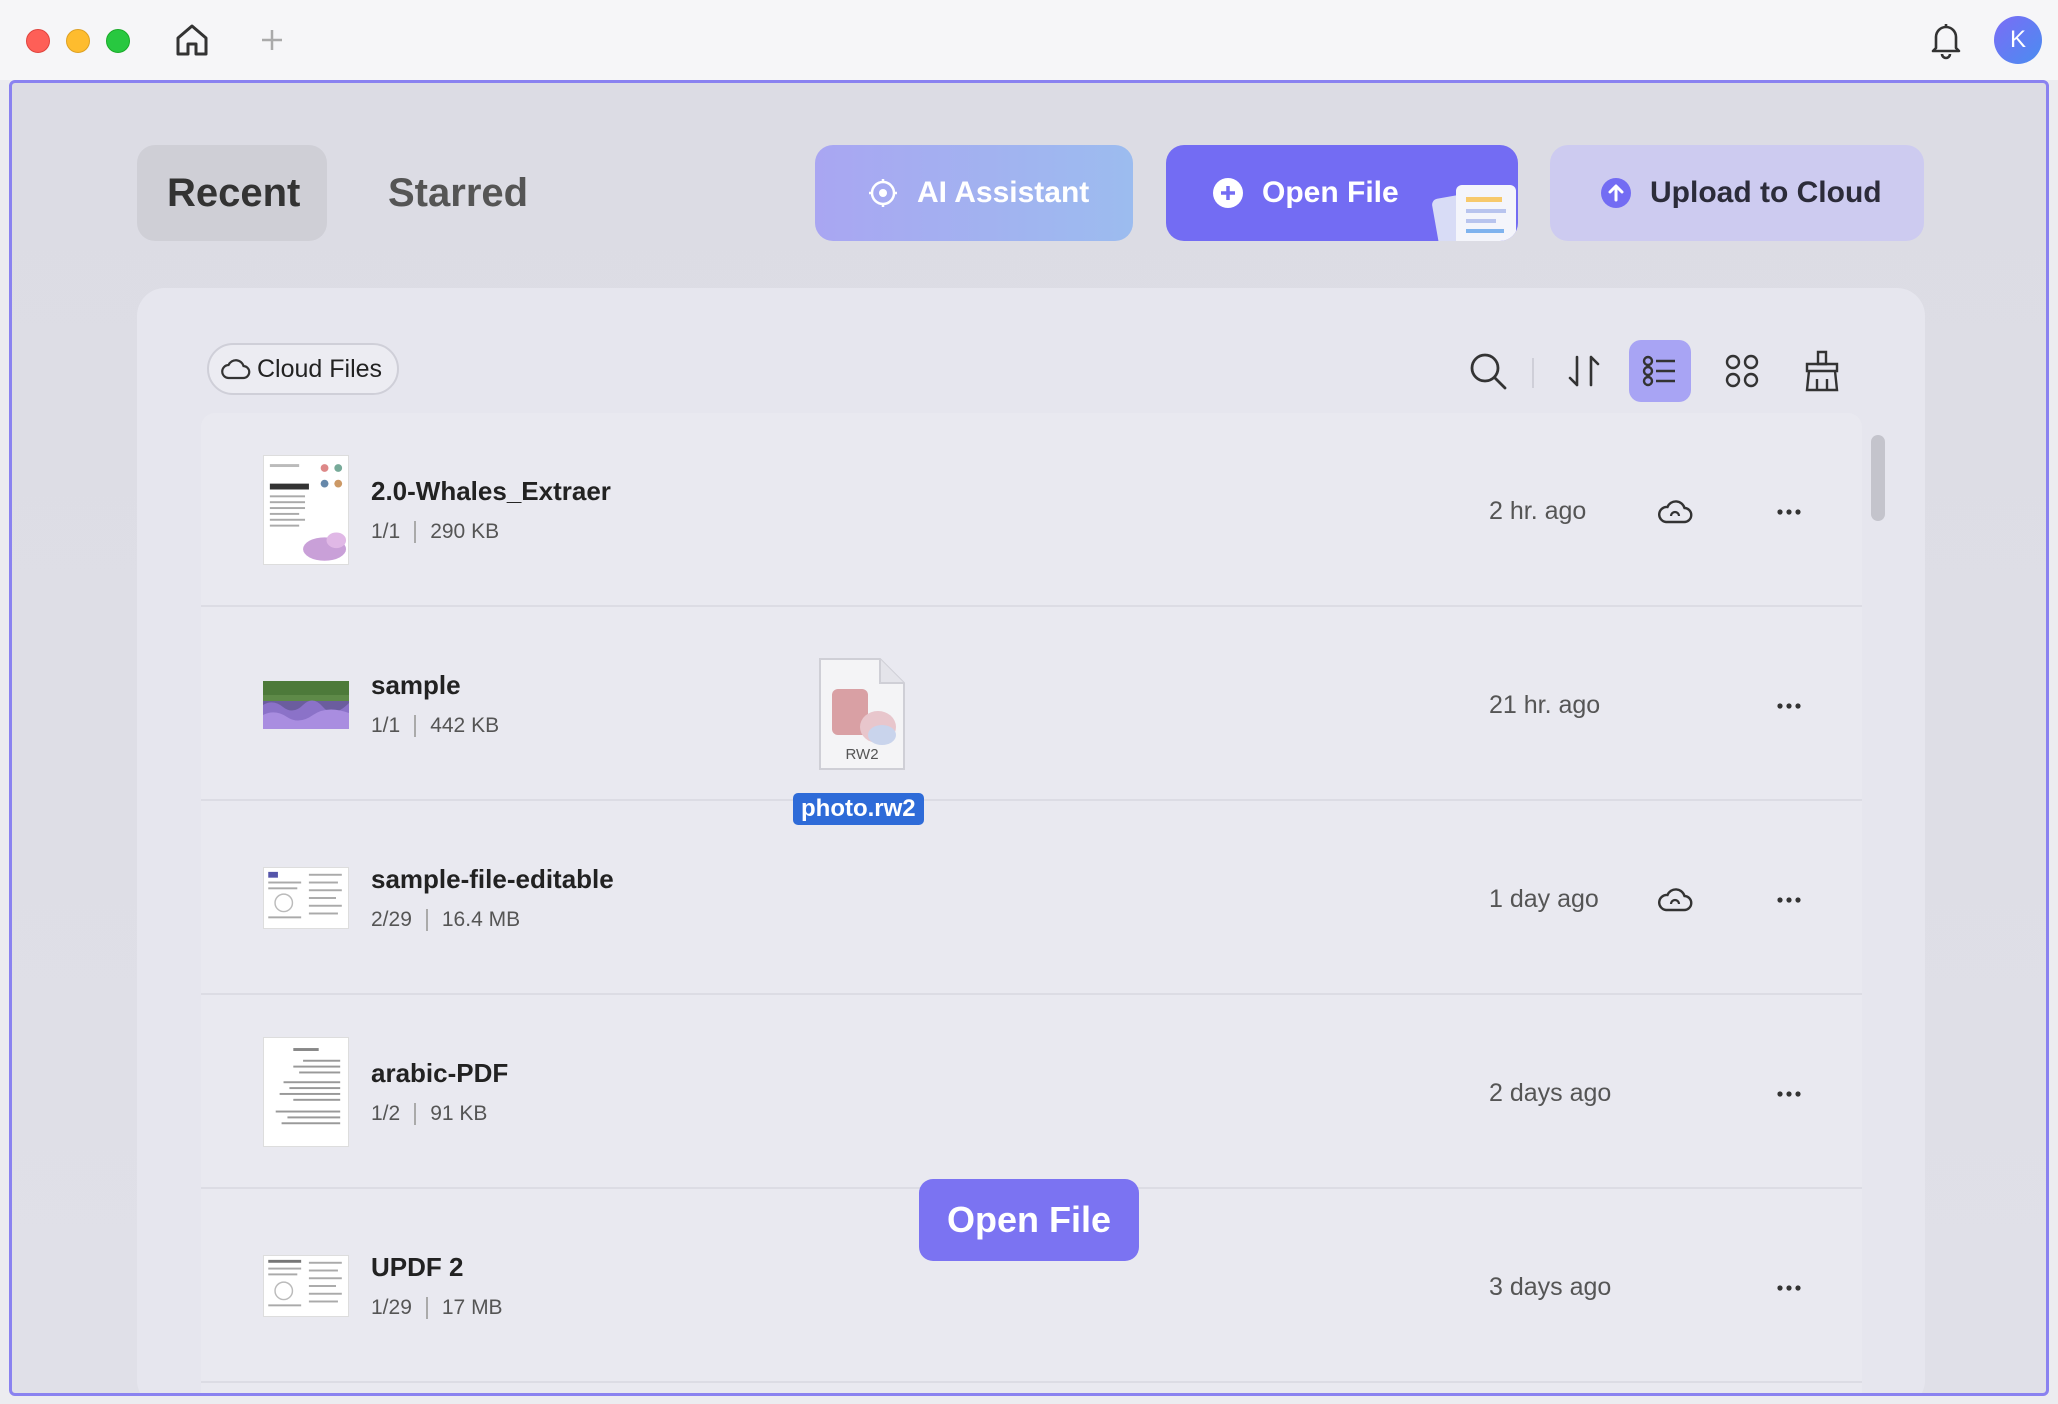 This screenshot has height=1404, width=2058. What do you see at coordinates (861, 754) in the screenshot?
I see `dragged-file-ext: RW2` at bounding box center [861, 754].